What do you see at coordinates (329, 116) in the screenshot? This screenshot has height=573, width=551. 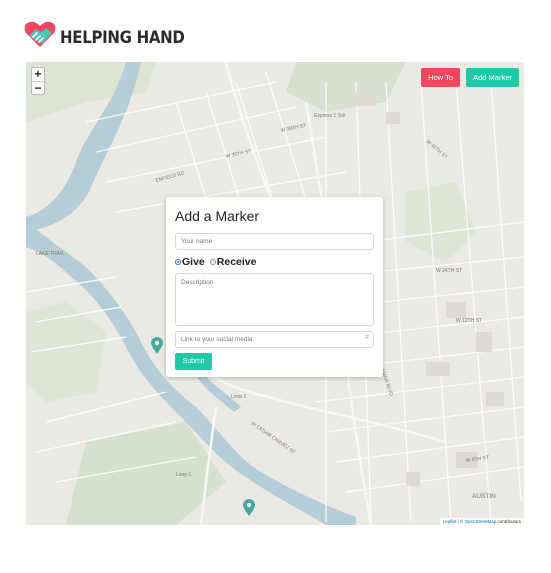 I see `map-label-express-toll: Express 1 Toll` at bounding box center [329, 116].